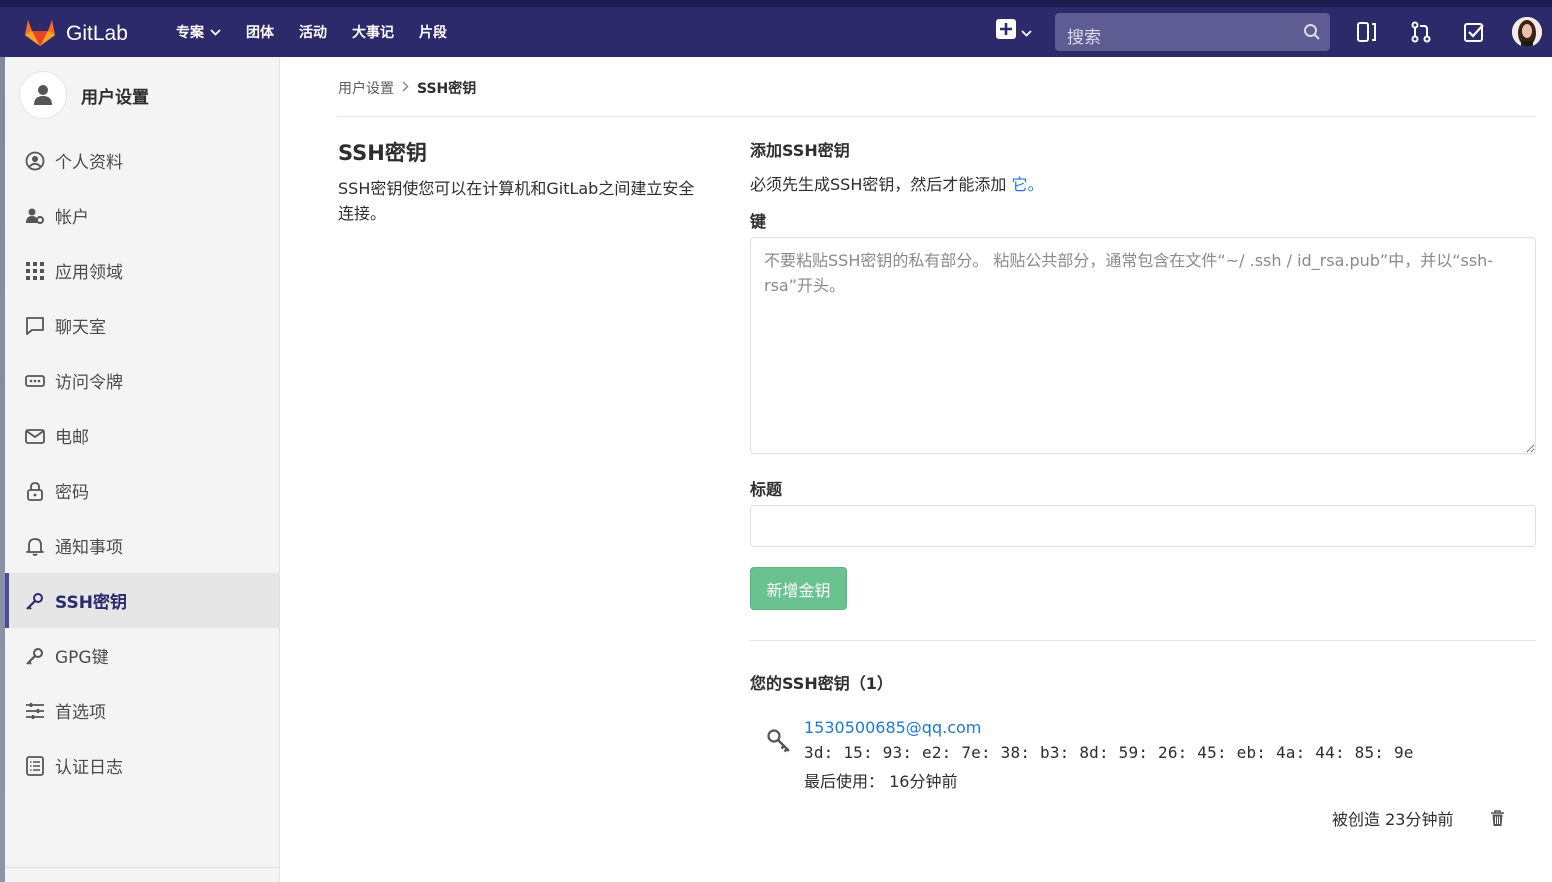 This screenshot has width=1552, height=882. Describe the element at coordinates (142, 160) in the screenshot. I see `sidebar-item-profile: 个人资料` at that location.